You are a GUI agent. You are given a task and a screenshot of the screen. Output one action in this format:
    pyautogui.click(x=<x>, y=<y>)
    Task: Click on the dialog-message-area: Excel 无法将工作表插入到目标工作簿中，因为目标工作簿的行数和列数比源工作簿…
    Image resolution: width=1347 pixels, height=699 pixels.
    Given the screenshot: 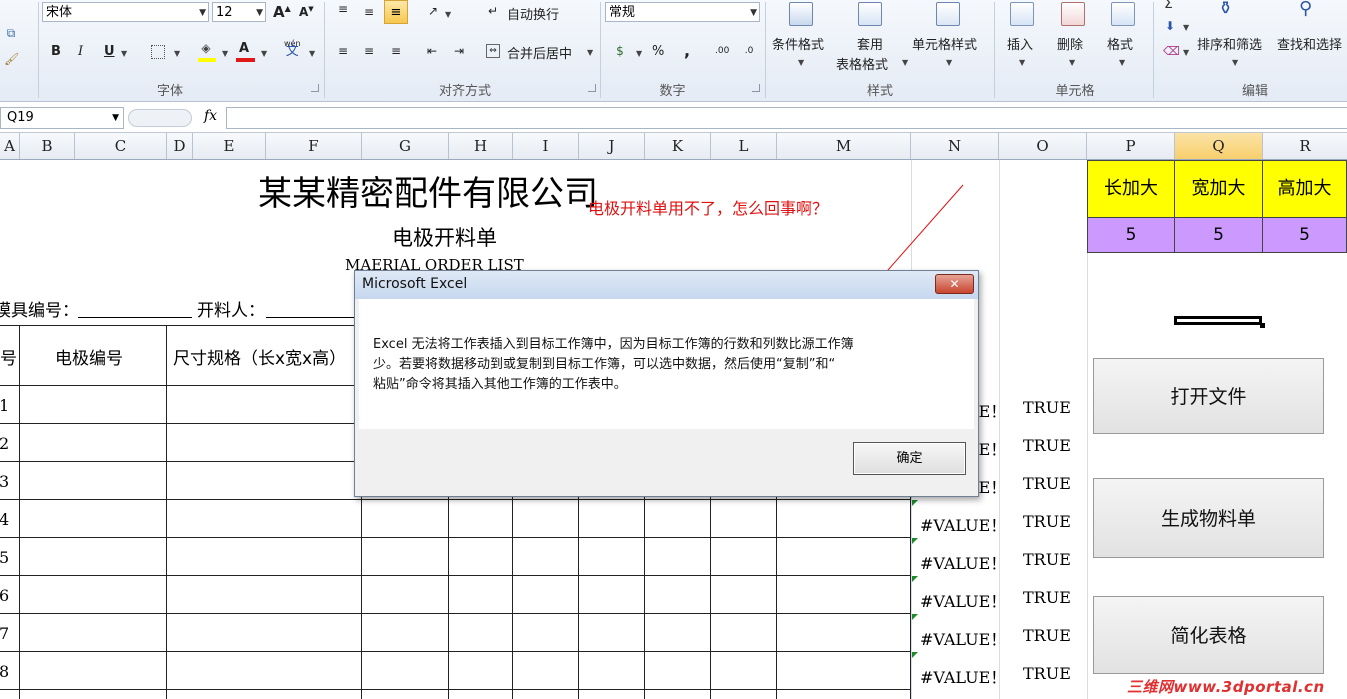 What is the action you would take?
    pyautogui.click(x=666, y=364)
    